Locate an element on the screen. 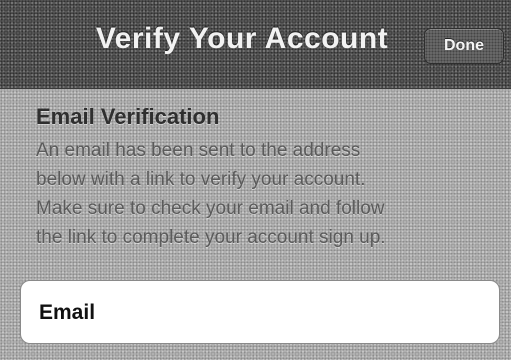 The width and height of the screenshot is (511, 360). email-label: Email is located at coordinates (67, 312).